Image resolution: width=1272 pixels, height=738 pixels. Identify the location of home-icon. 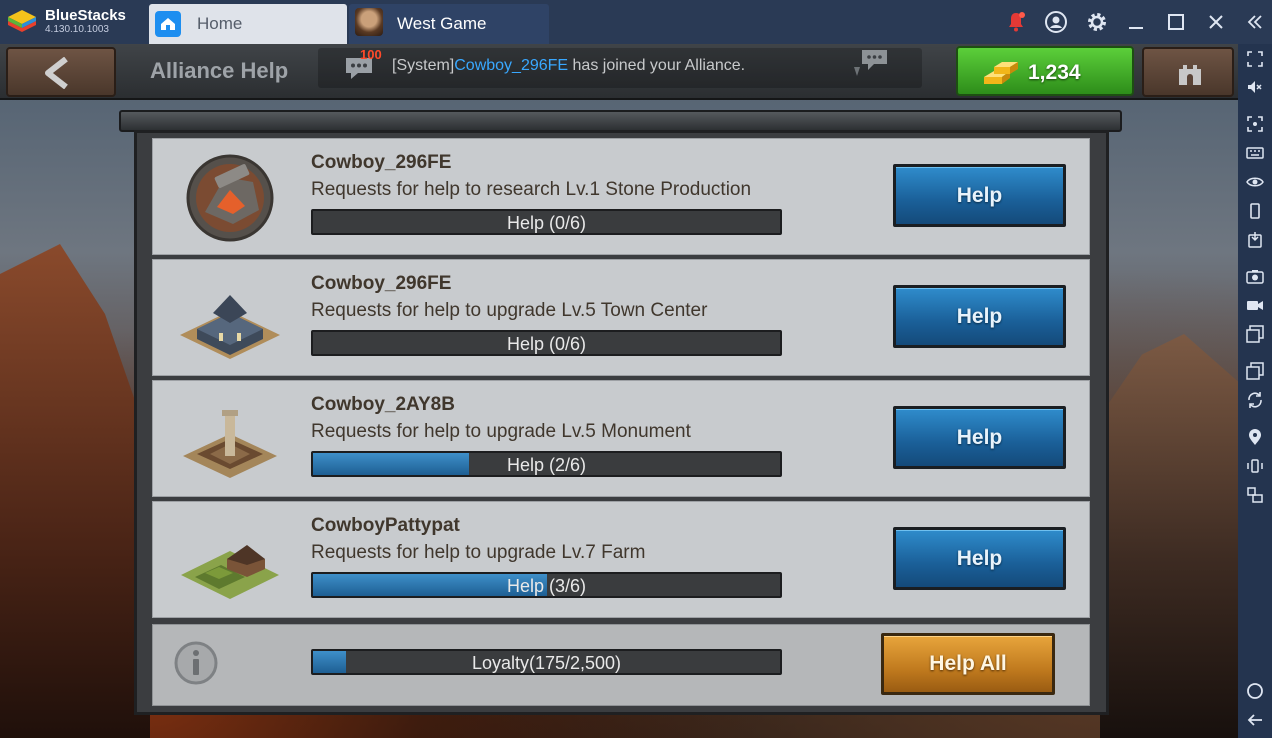
(168, 24).